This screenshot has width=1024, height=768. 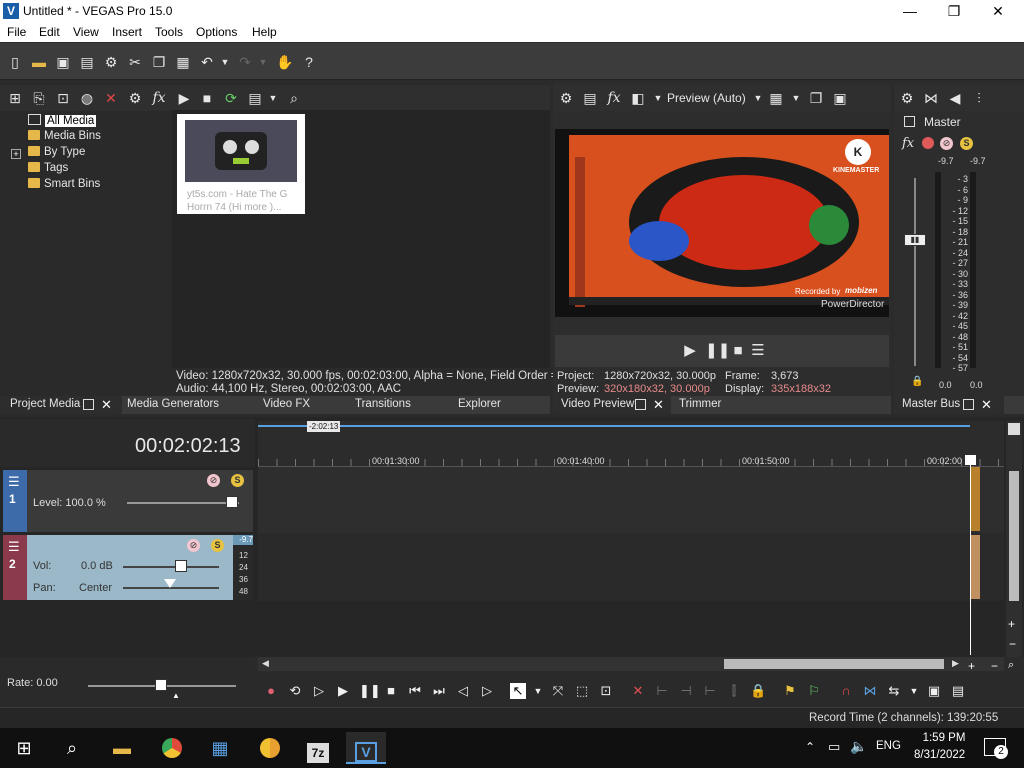 What do you see at coordinates (631, 664) in the screenshot?
I see `timeline-hscroll: ◀ ▶` at bounding box center [631, 664].